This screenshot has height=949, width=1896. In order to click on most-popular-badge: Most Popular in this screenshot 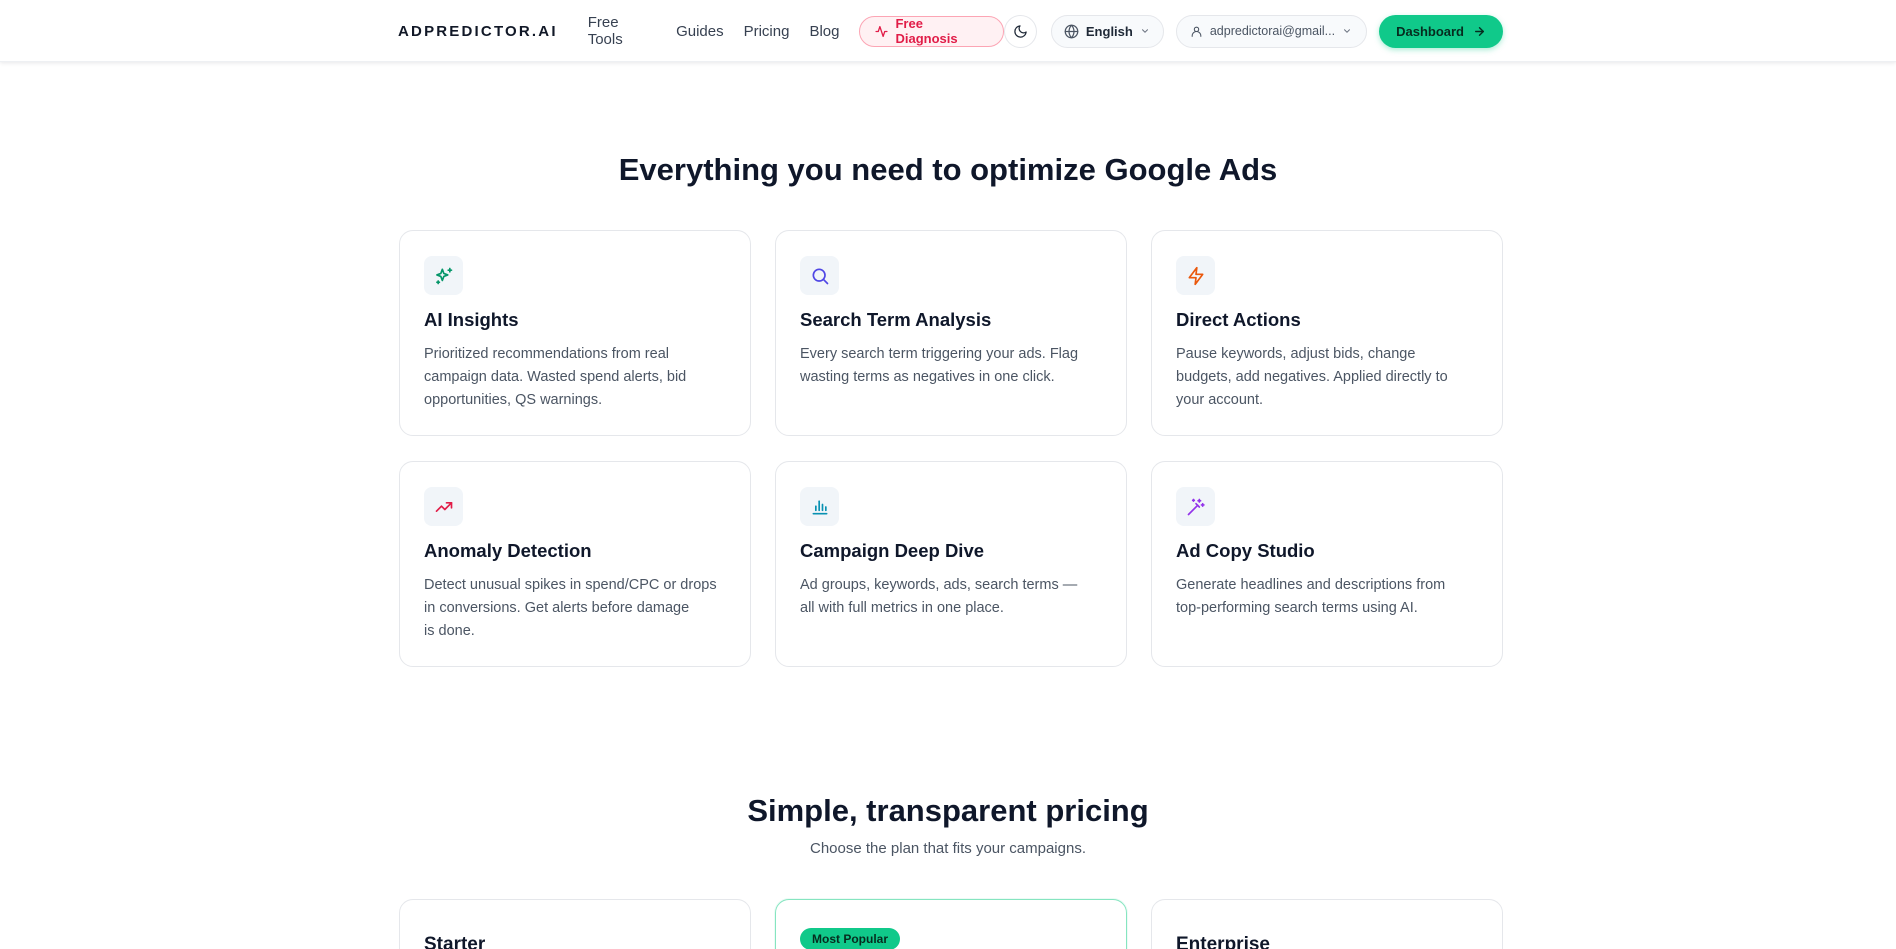, I will do `click(850, 938)`.